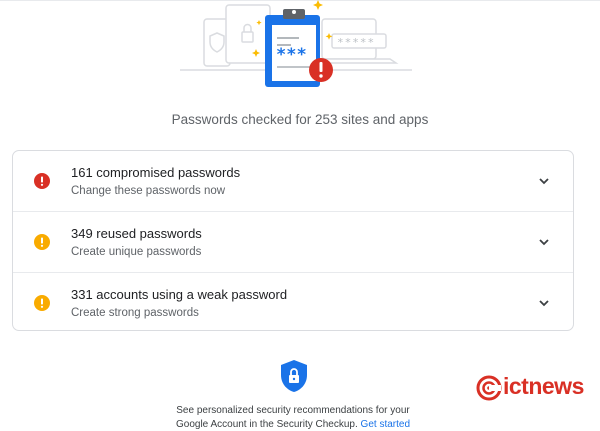 This screenshot has height=431, width=600. Describe the element at coordinates (136, 233) in the screenshot. I see `issue-title: 349 reused passwords` at that location.